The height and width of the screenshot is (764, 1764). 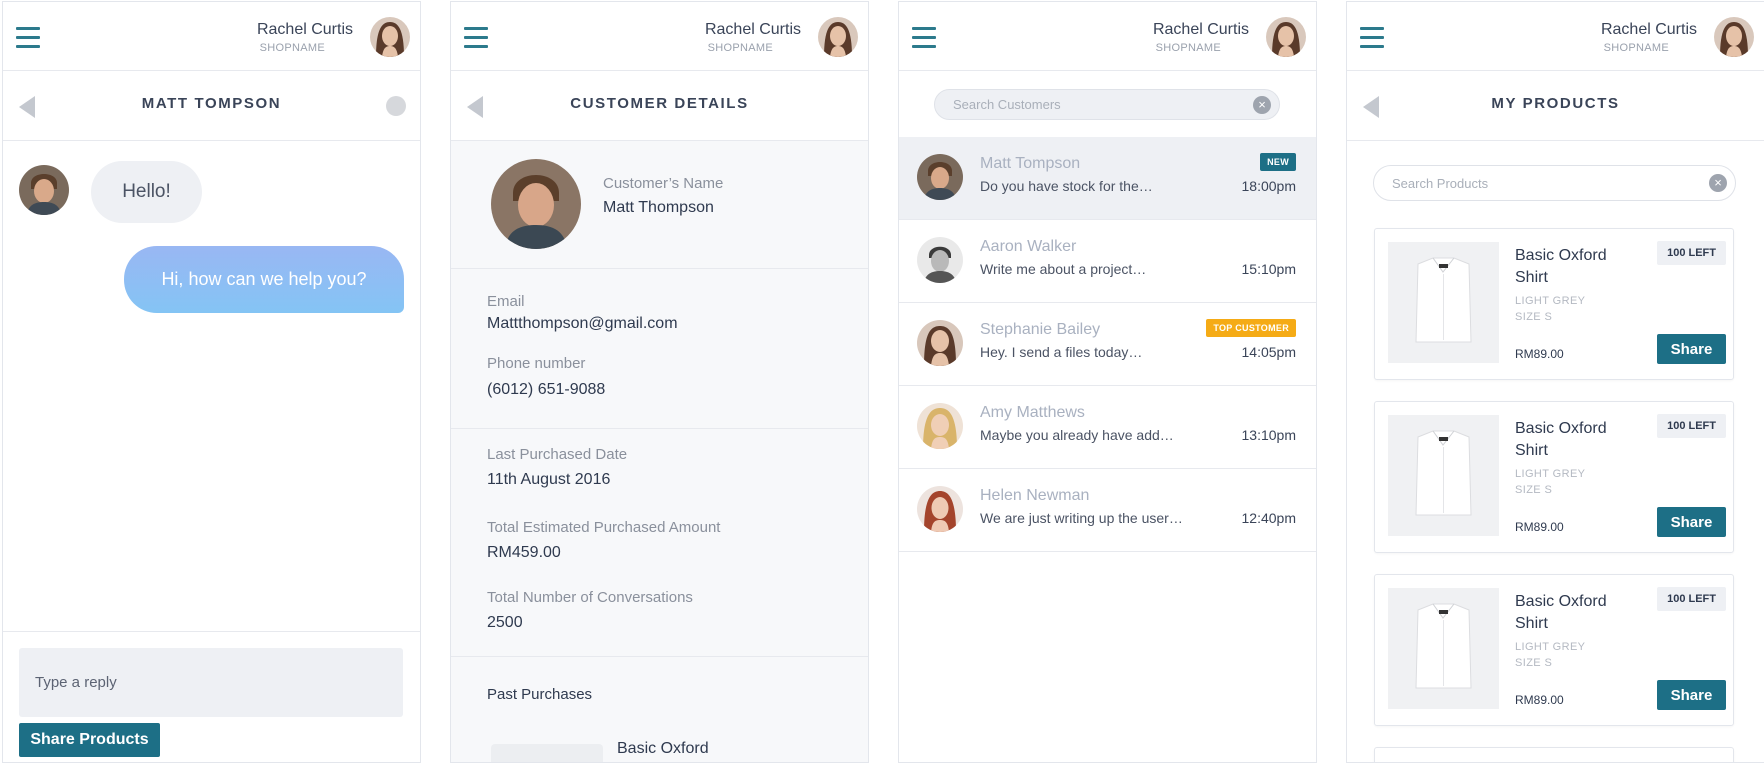 I want to click on customer-message-time: 18:00pm, so click(x=1268, y=186).